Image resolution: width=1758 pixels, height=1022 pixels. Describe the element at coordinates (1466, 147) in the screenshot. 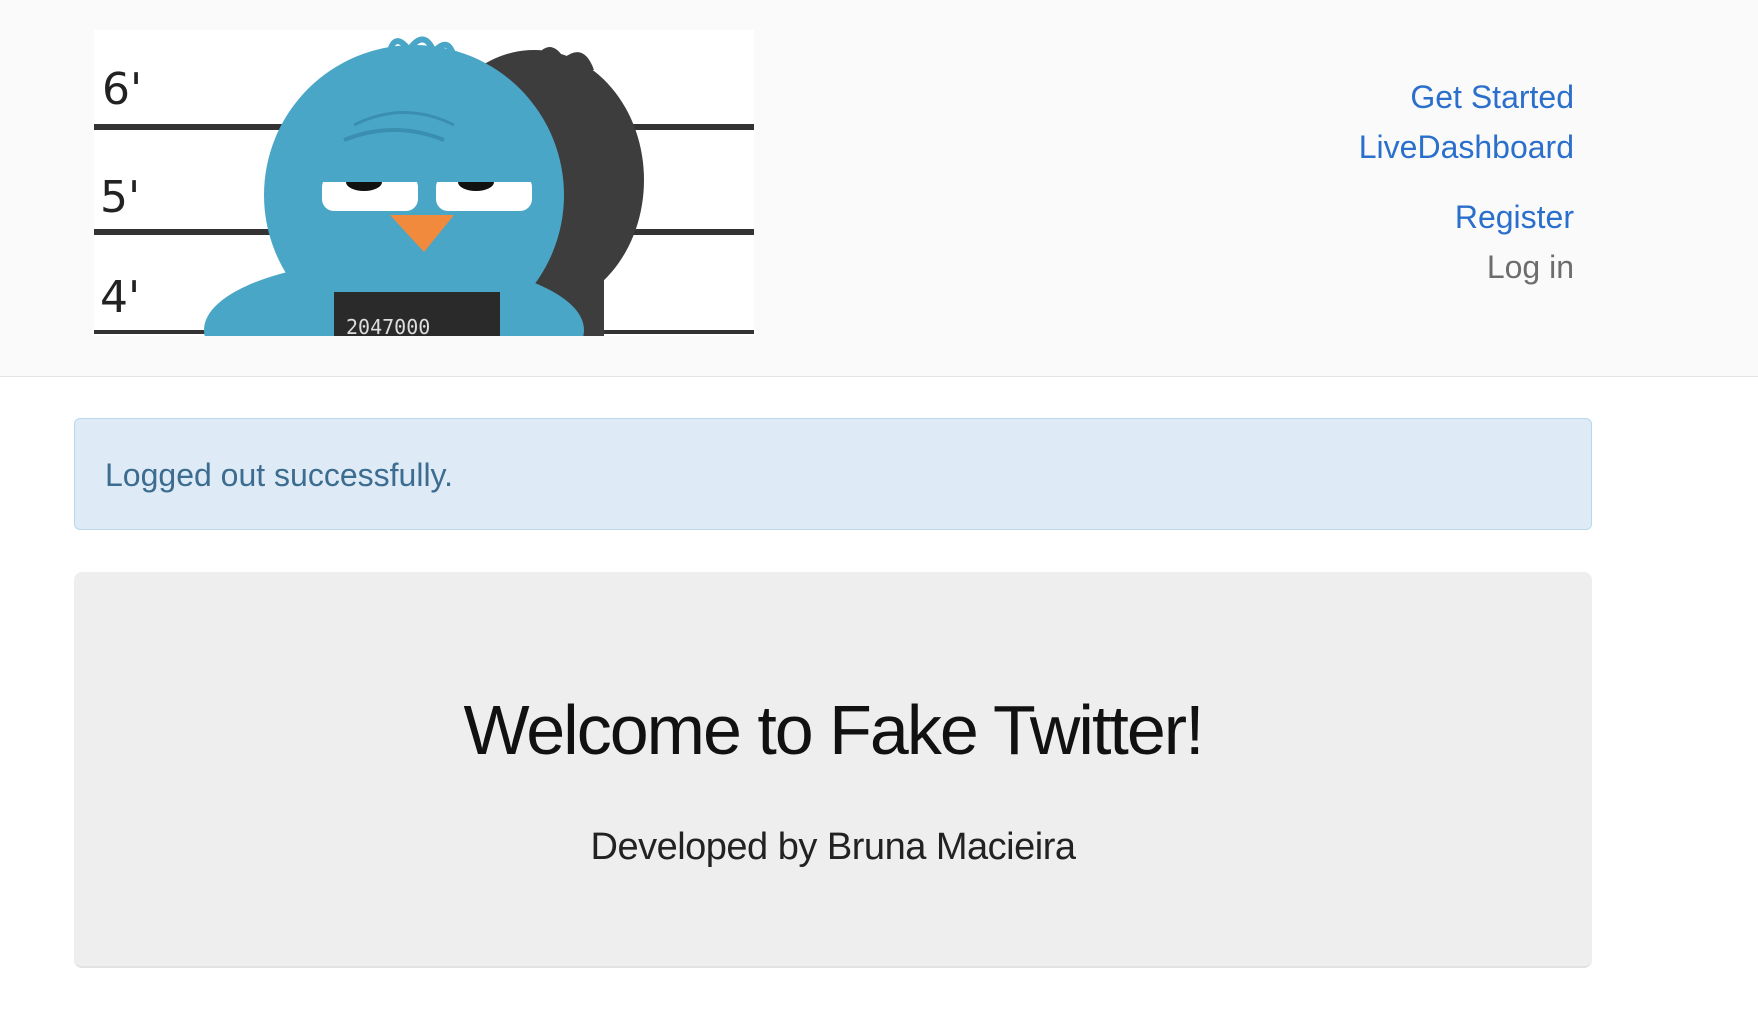

I see `live-dashboard-link: LiveDashboard` at that location.